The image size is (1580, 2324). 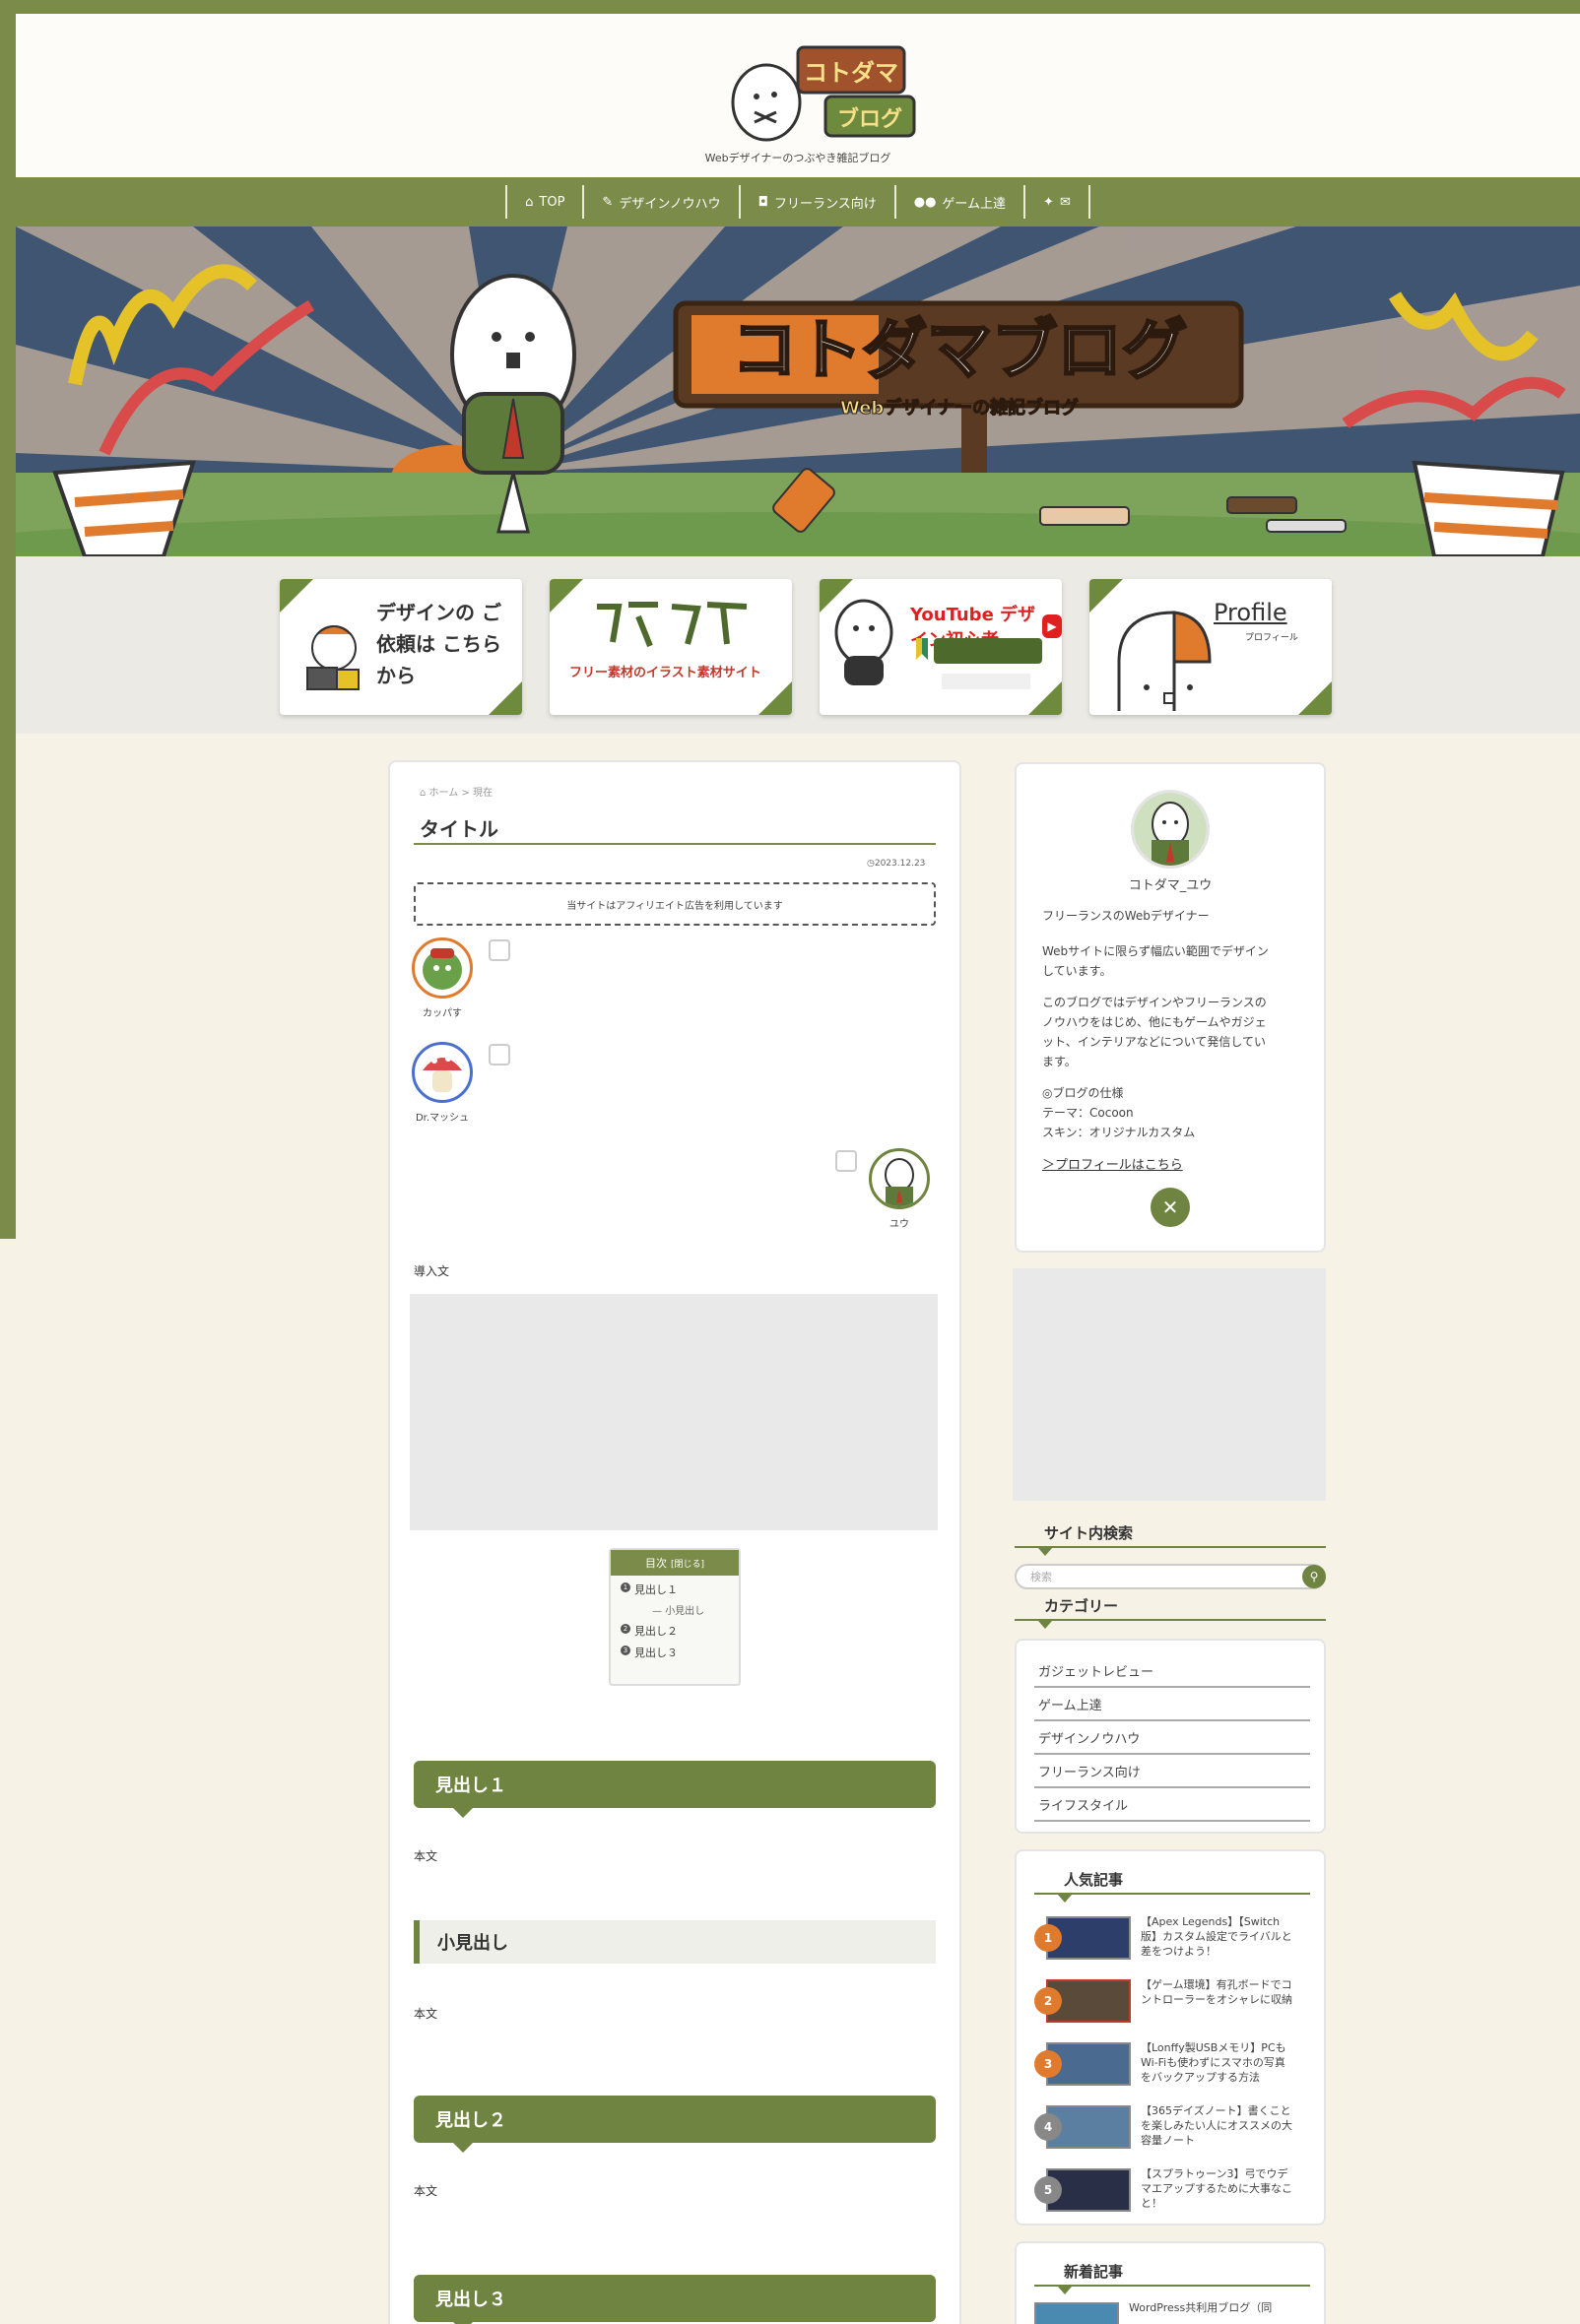 What do you see at coordinates (1154, 1003) in the screenshot?
I see `profile-text: このブログではデザインやフリーランスの` at bounding box center [1154, 1003].